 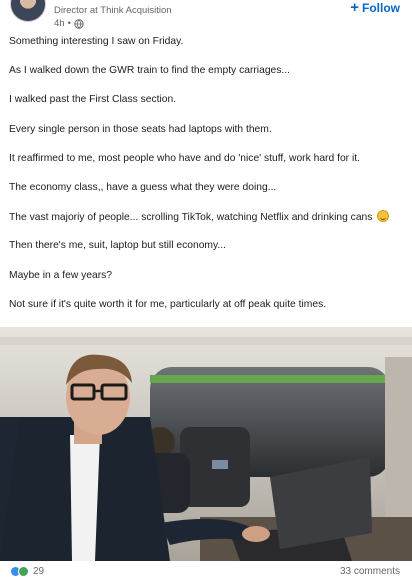 I want to click on grinning-sweat-emoji-icon, so click(x=383, y=216).